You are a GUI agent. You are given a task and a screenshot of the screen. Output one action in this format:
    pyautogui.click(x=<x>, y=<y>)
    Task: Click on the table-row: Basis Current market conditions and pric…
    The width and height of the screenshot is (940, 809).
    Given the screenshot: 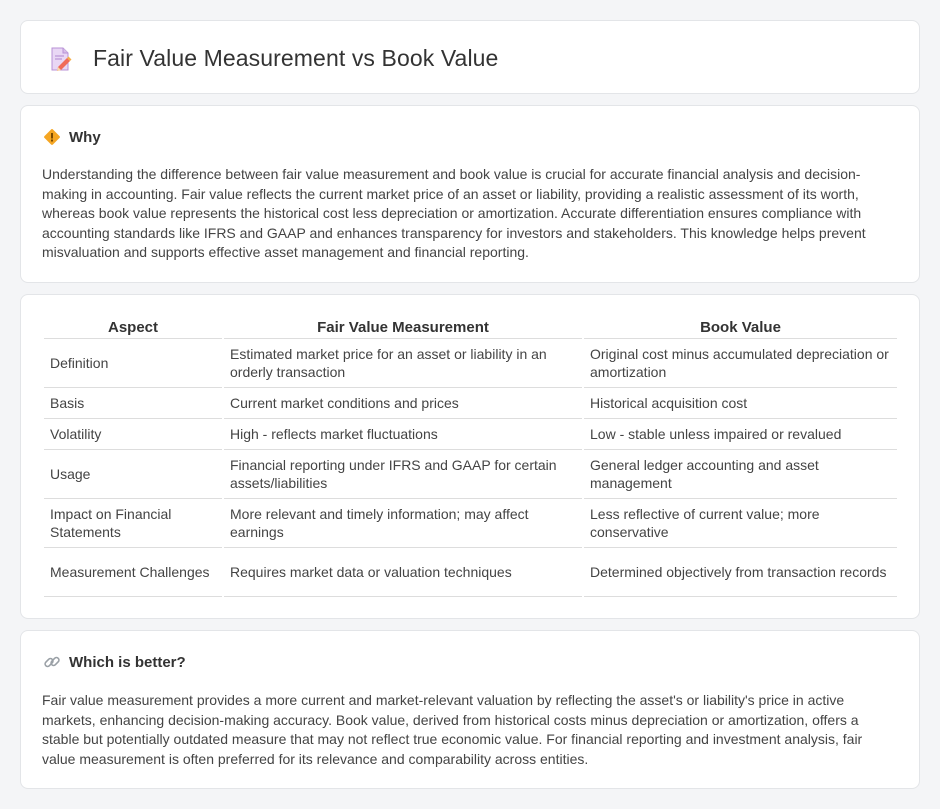 What is the action you would take?
    pyautogui.click(x=470, y=403)
    